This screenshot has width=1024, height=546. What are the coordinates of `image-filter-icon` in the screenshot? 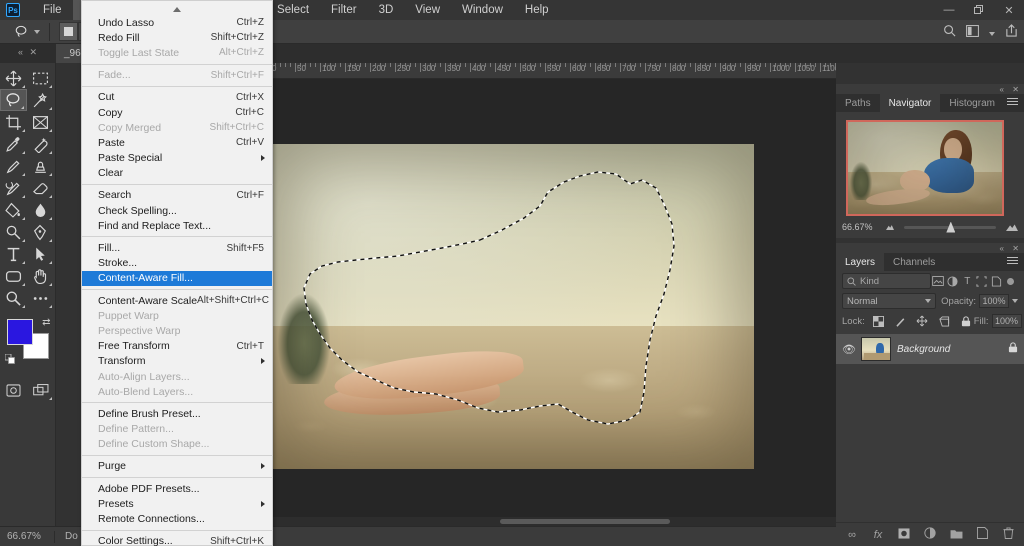 It's located at (938, 281).